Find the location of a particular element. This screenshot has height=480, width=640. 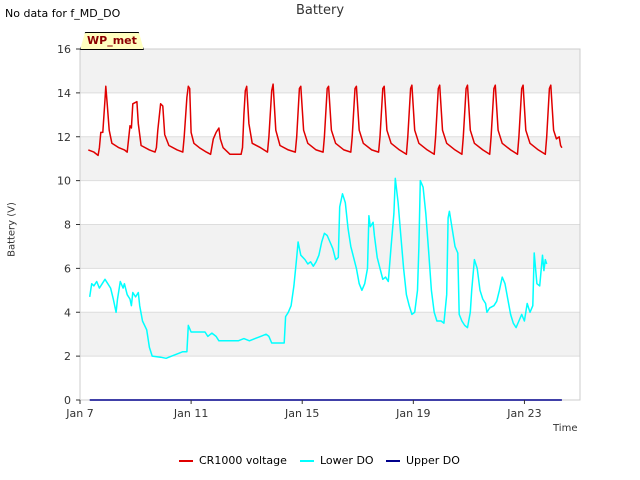

legend-swatch-lower-do is located at coordinates (307, 460).